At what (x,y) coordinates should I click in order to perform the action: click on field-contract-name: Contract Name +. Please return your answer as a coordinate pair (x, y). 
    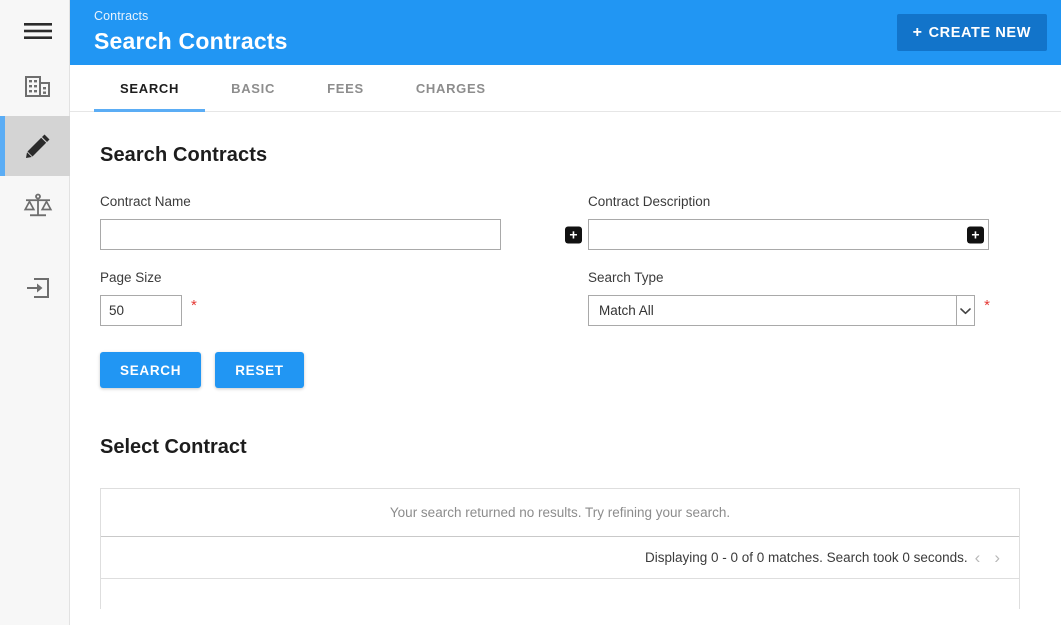
    Looking at the image, I should click on (344, 221).